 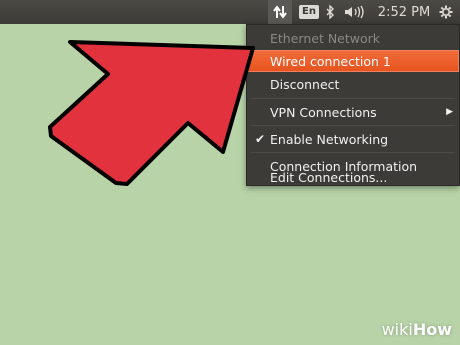 What do you see at coordinates (432, 329) in the screenshot?
I see `watermark-suffix: How` at bounding box center [432, 329].